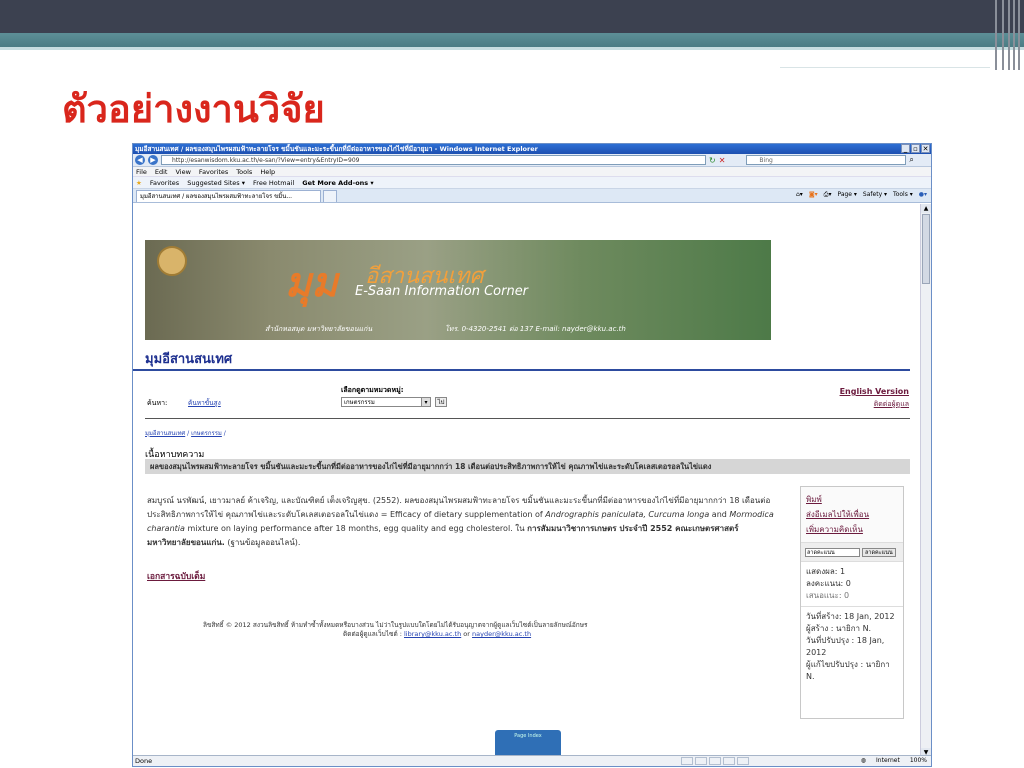  What do you see at coordinates (828, 583) in the screenshot?
I see `votes-count: ลงคะแนน: 0` at bounding box center [828, 583].